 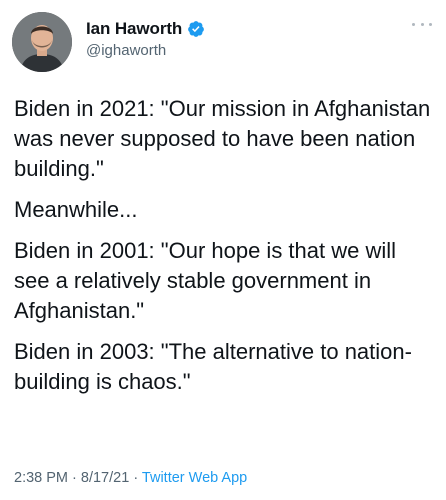 What do you see at coordinates (194, 478) in the screenshot?
I see `tweet-source-link: Twitter Web App` at bounding box center [194, 478].